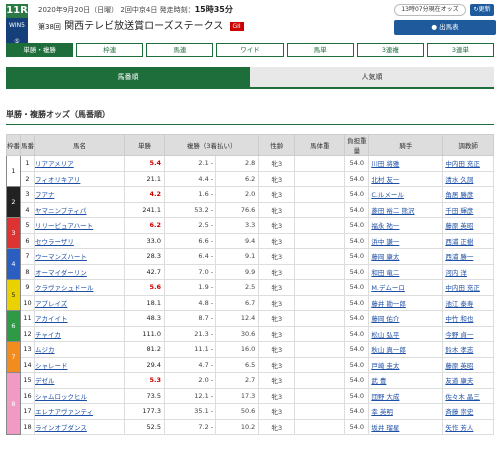 Image resolution: width=500 pixels, height=453 pixels. What do you see at coordinates (61, 428) in the screenshot?
I see `horse-name-link: ラインオブダンス` at bounding box center [61, 428].